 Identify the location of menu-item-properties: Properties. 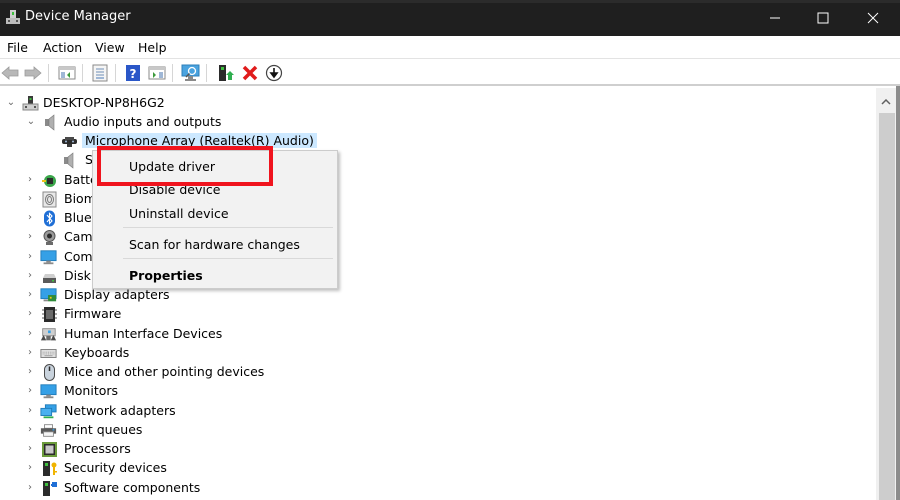
(166, 275).